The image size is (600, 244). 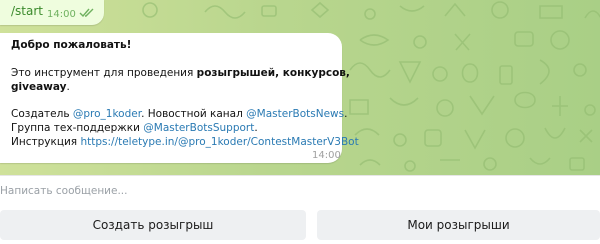 What do you see at coordinates (68, 87) in the screenshot?
I see `description-text: .` at bounding box center [68, 87].